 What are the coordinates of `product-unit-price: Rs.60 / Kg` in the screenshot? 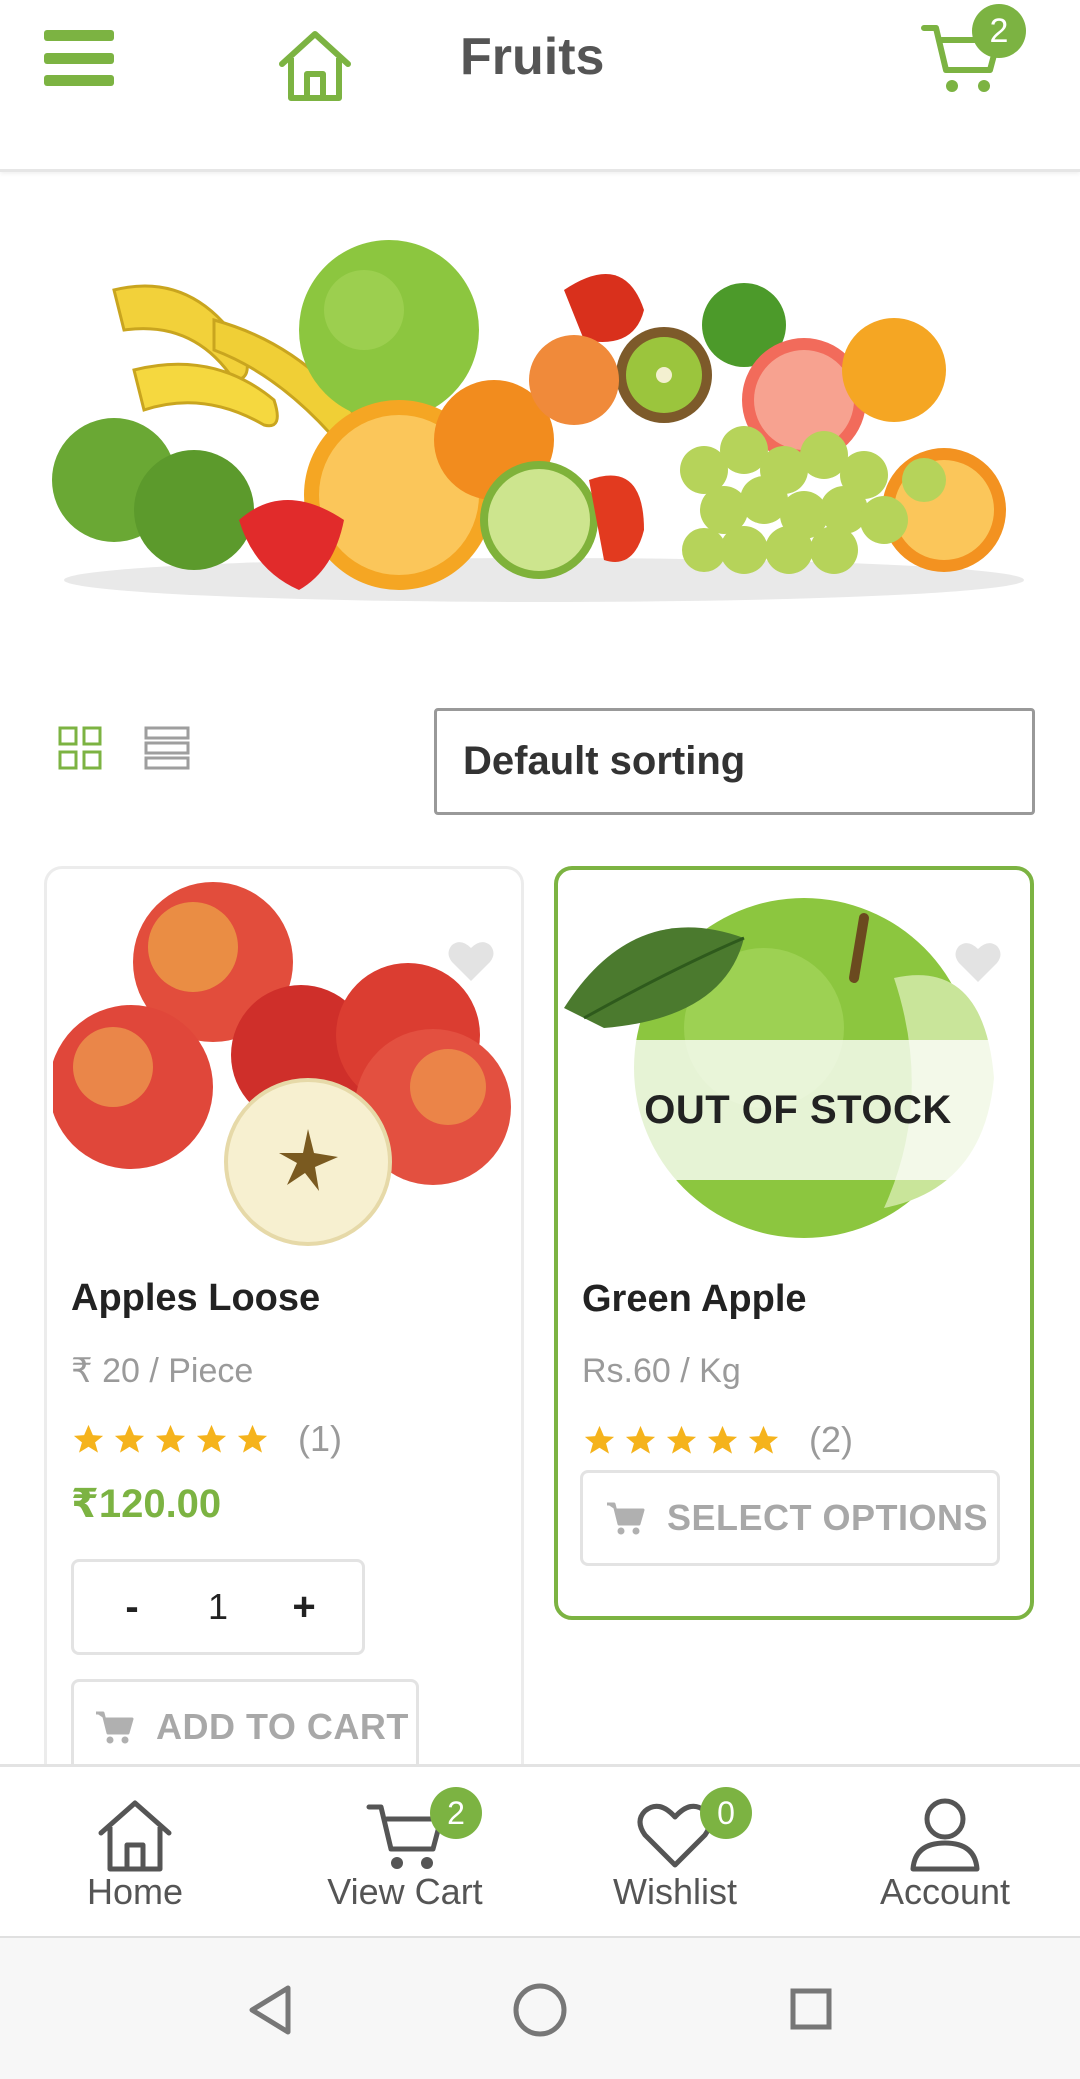 It's located at (661, 1371).